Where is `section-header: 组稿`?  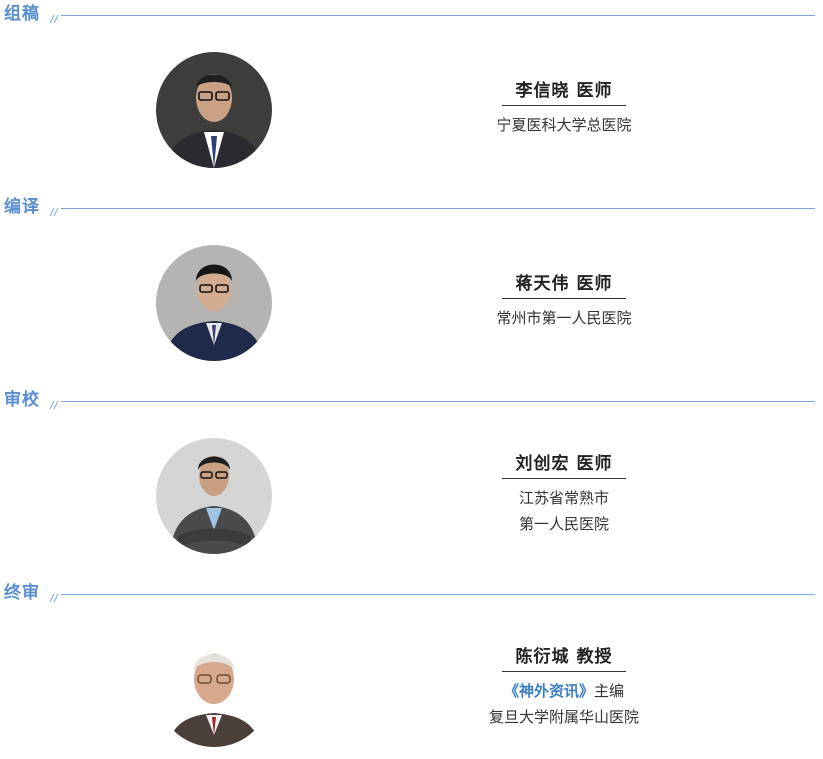 section-header: 组稿 is located at coordinates (411, 15).